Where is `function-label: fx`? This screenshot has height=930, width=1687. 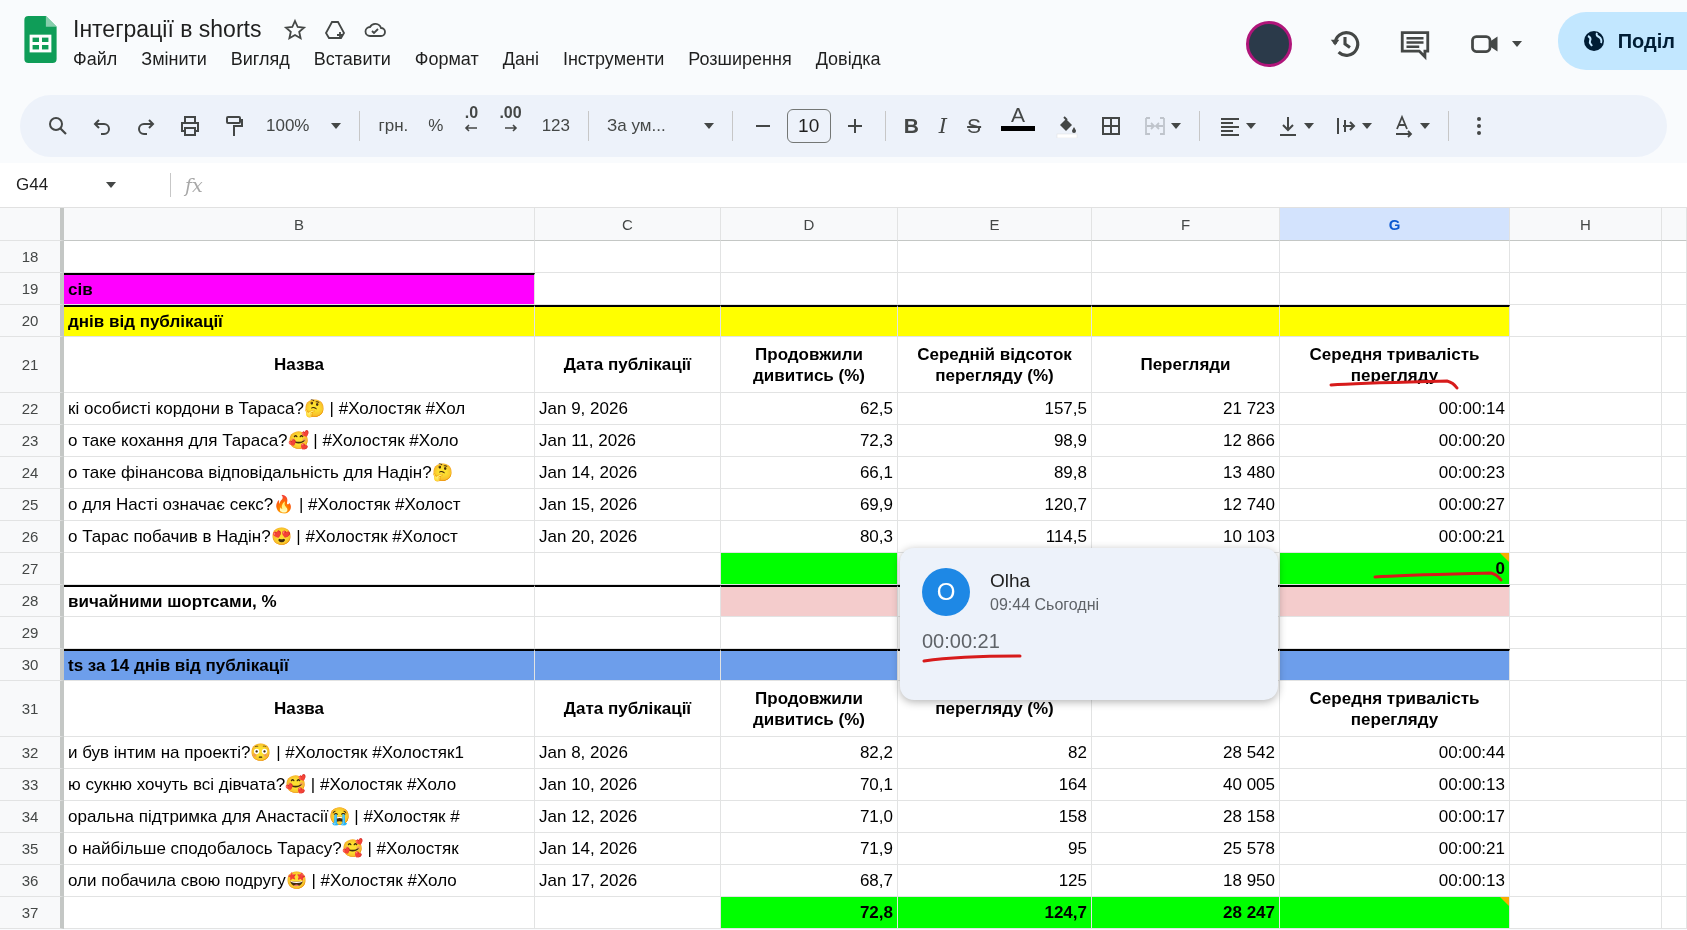 function-label: fx is located at coordinates (194, 185).